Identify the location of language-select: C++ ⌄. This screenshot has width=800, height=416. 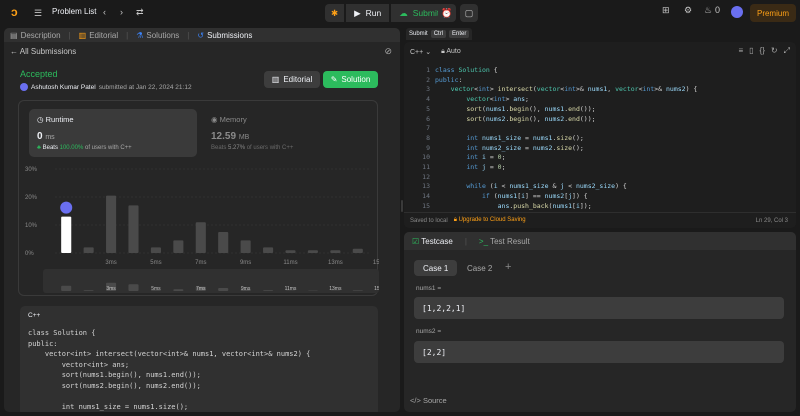
(420, 52).